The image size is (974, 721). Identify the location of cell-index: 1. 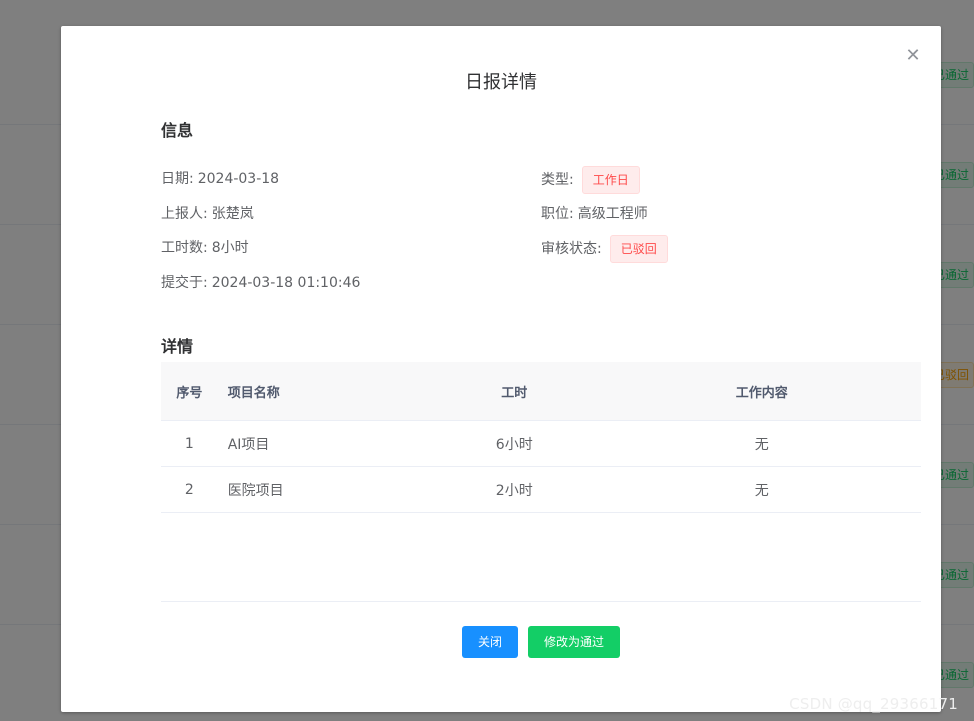
(189, 443).